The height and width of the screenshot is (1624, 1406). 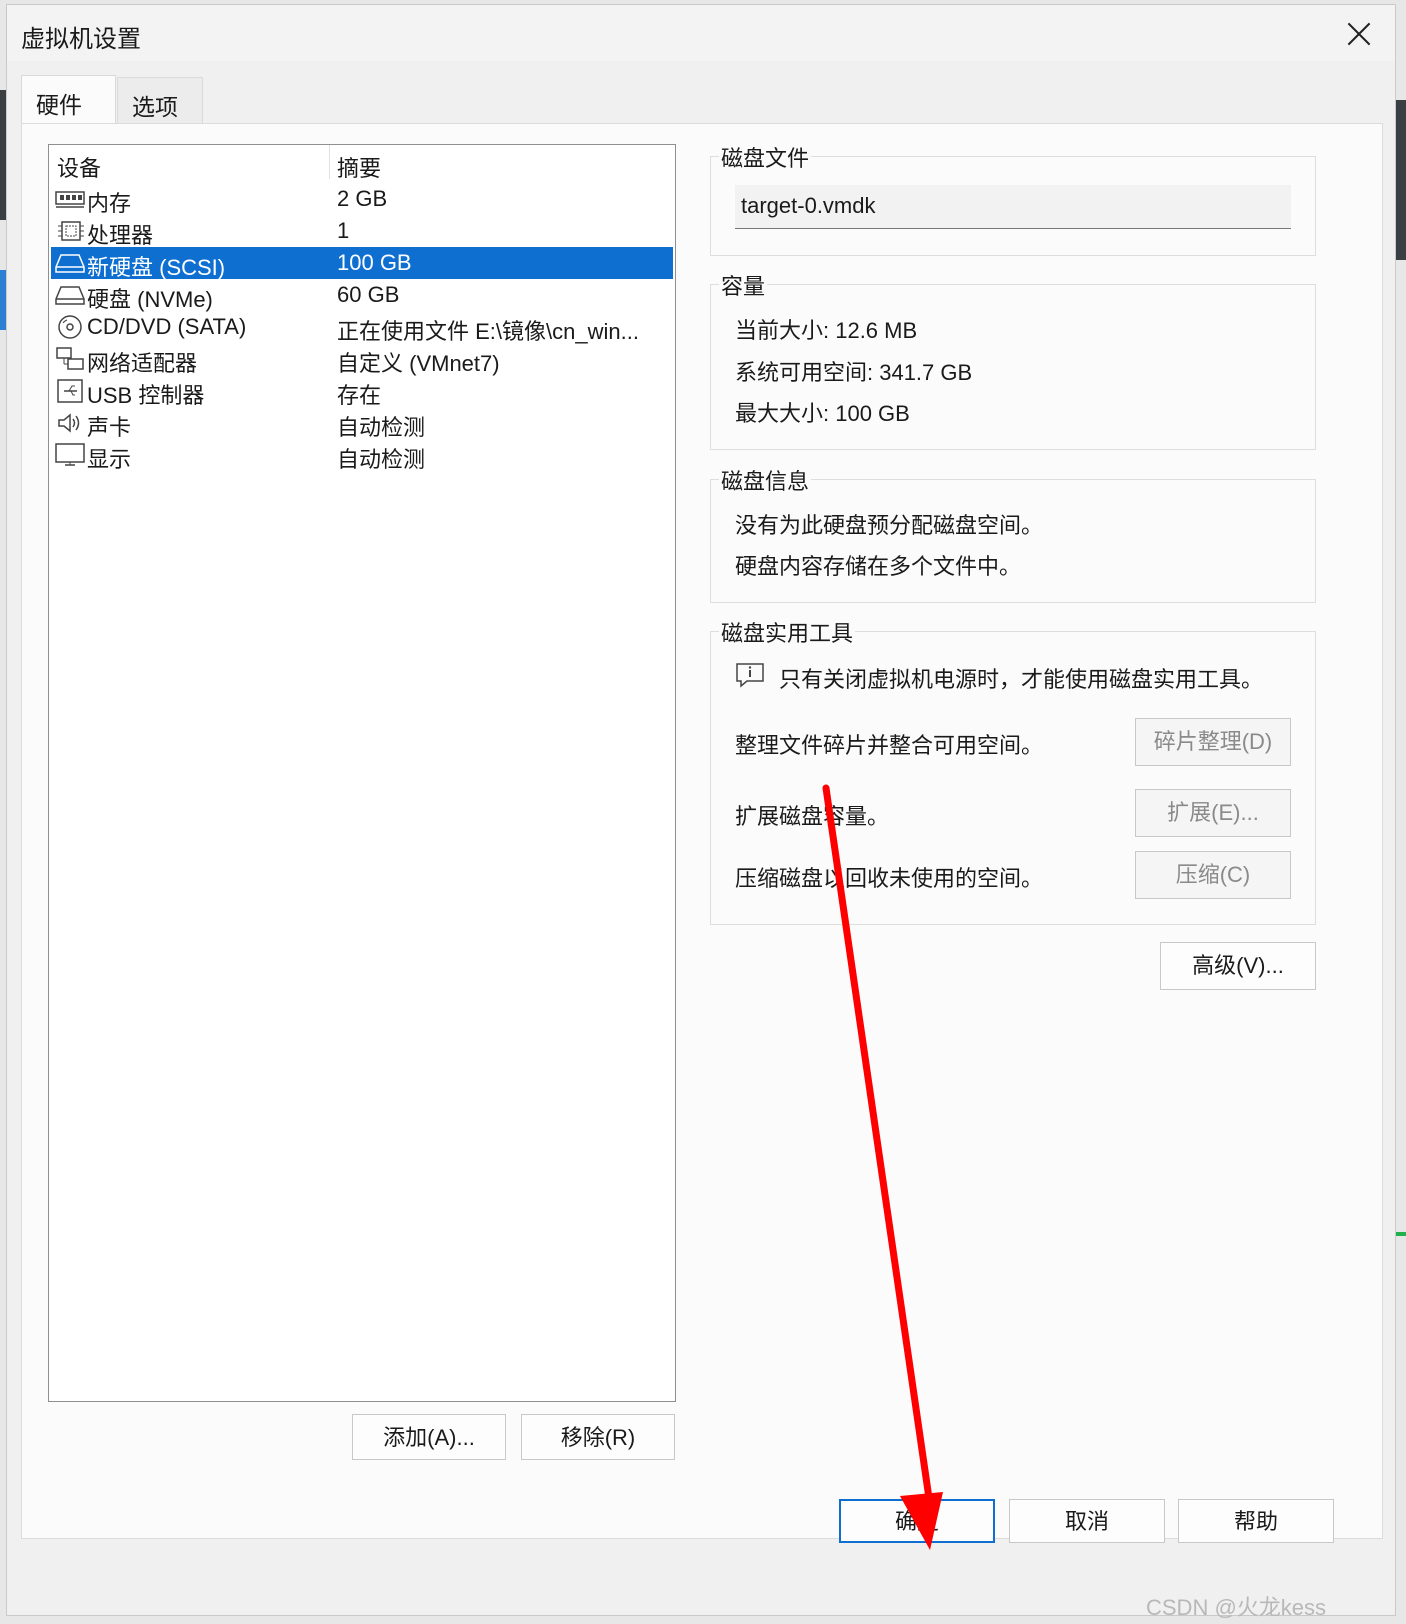 What do you see at coordinates (418, 363) in the screenshot?
I see `device-summary: 自定义 (VMnet7)` at bounding box center [418, 363].